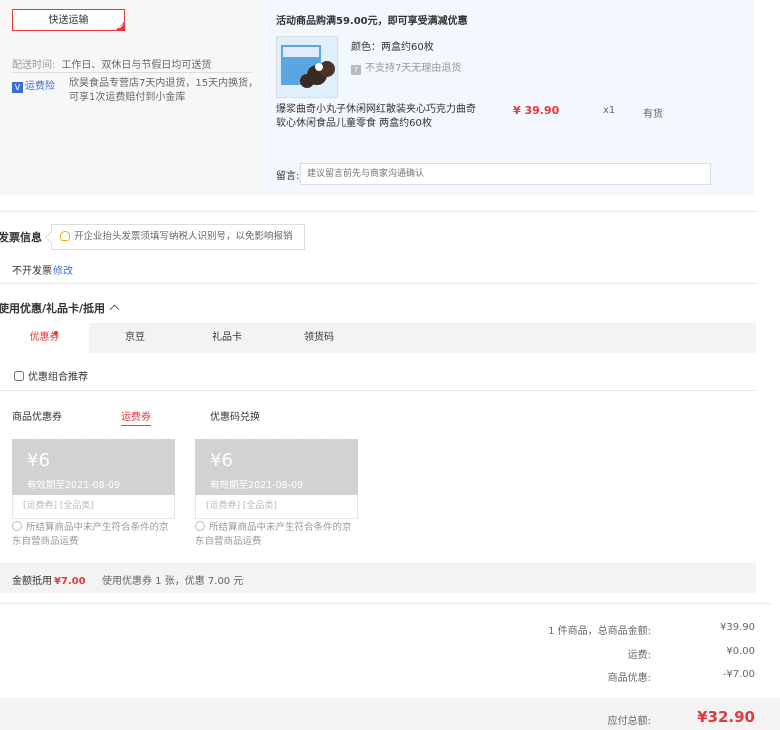  What do you see at coordinates (653, 114) in the screenshot?
I see `product-stock: 有货` at bounding box center [653, 114].